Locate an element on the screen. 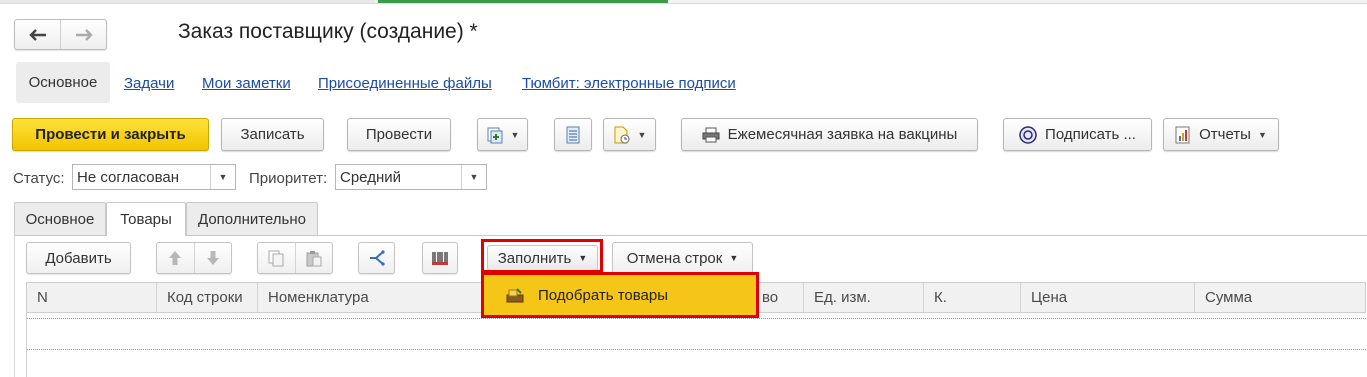 The image size is (1367, 377). tab-additional: Дополнительно is located at coordinates (252, 218).